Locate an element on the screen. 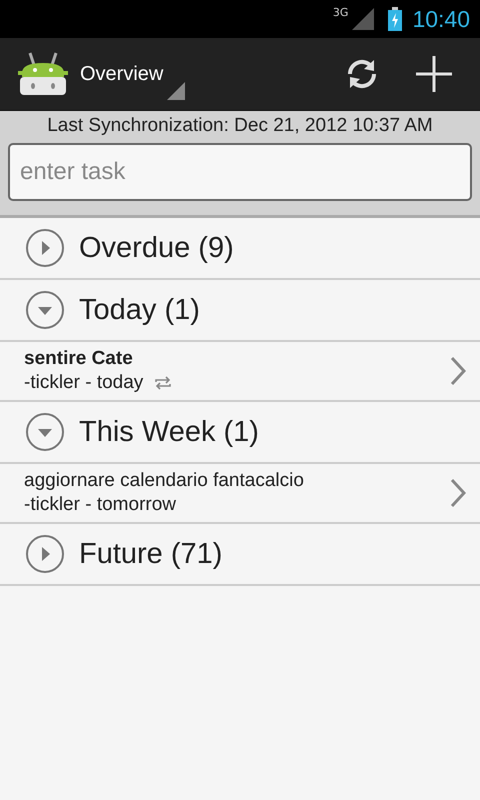  clock: 10:40 is located at coordinates (441, 19).